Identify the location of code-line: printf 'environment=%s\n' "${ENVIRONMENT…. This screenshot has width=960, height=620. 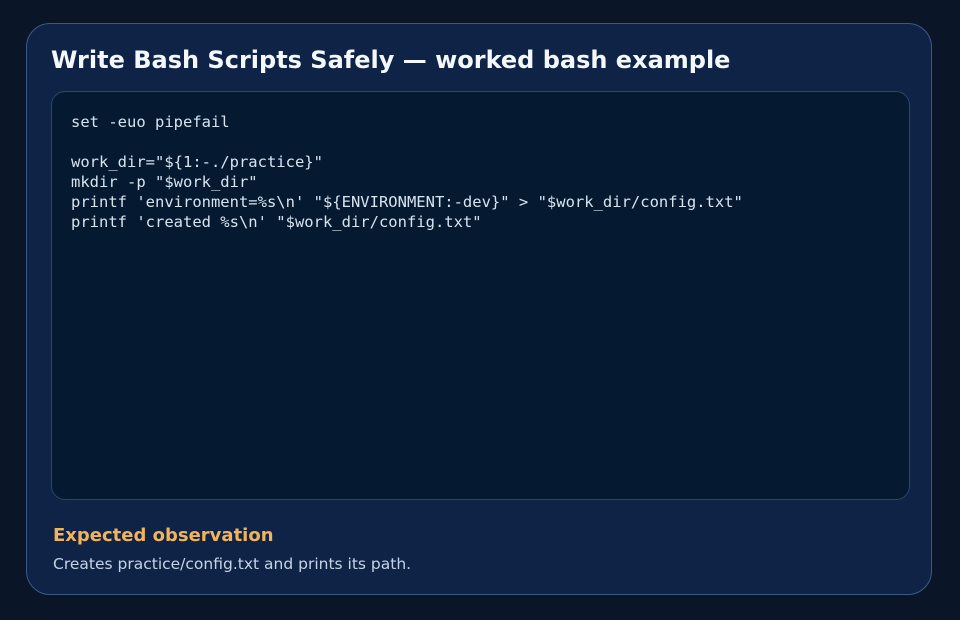
(407, 202).